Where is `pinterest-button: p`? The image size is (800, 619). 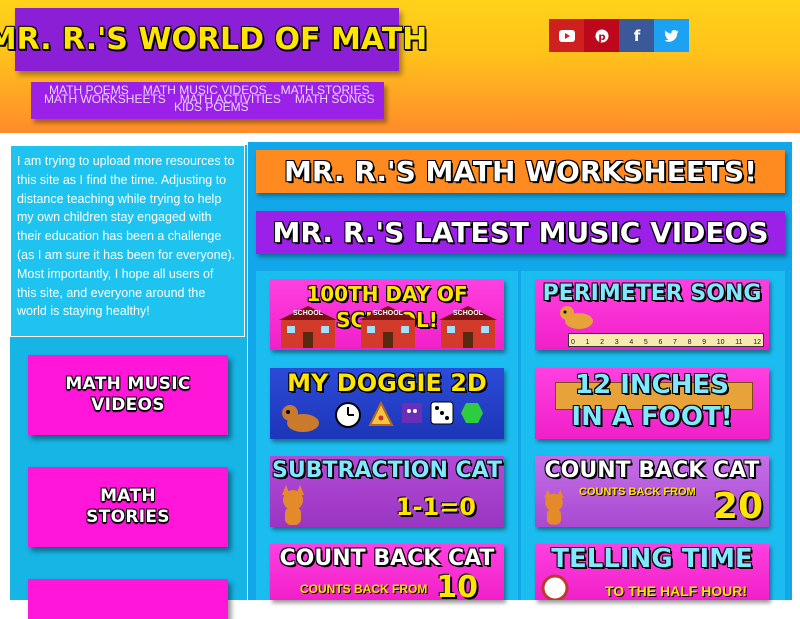 pinterest-button: p is located at coordinates (601, 35).